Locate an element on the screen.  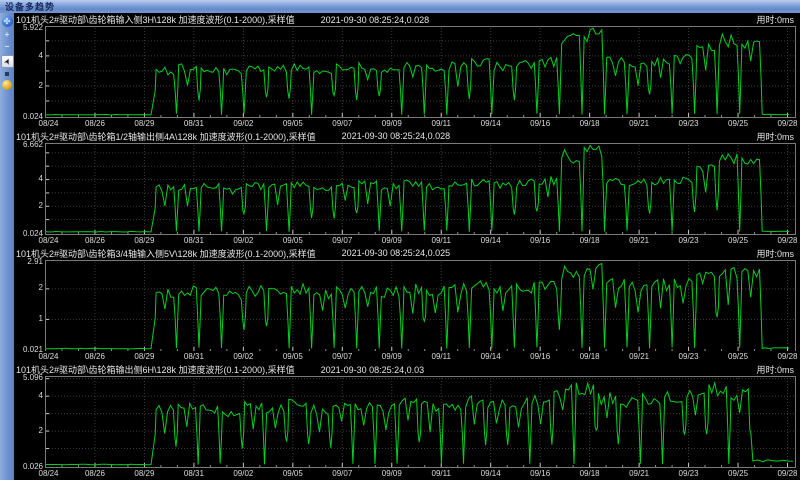
y-axis-label: 1 is located at coordinates (40, 318).